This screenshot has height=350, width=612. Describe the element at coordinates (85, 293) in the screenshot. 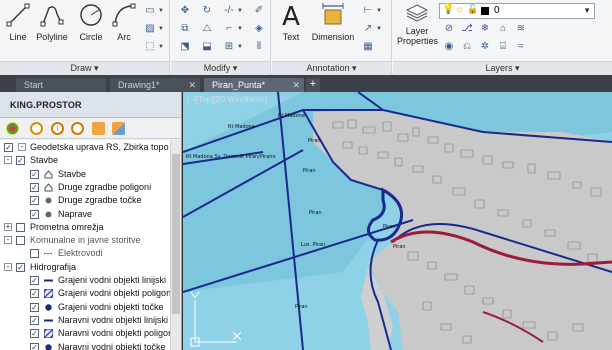

I see `layer-tree-row: ✓ Grajeni vodni objekti poligoni` at that location.